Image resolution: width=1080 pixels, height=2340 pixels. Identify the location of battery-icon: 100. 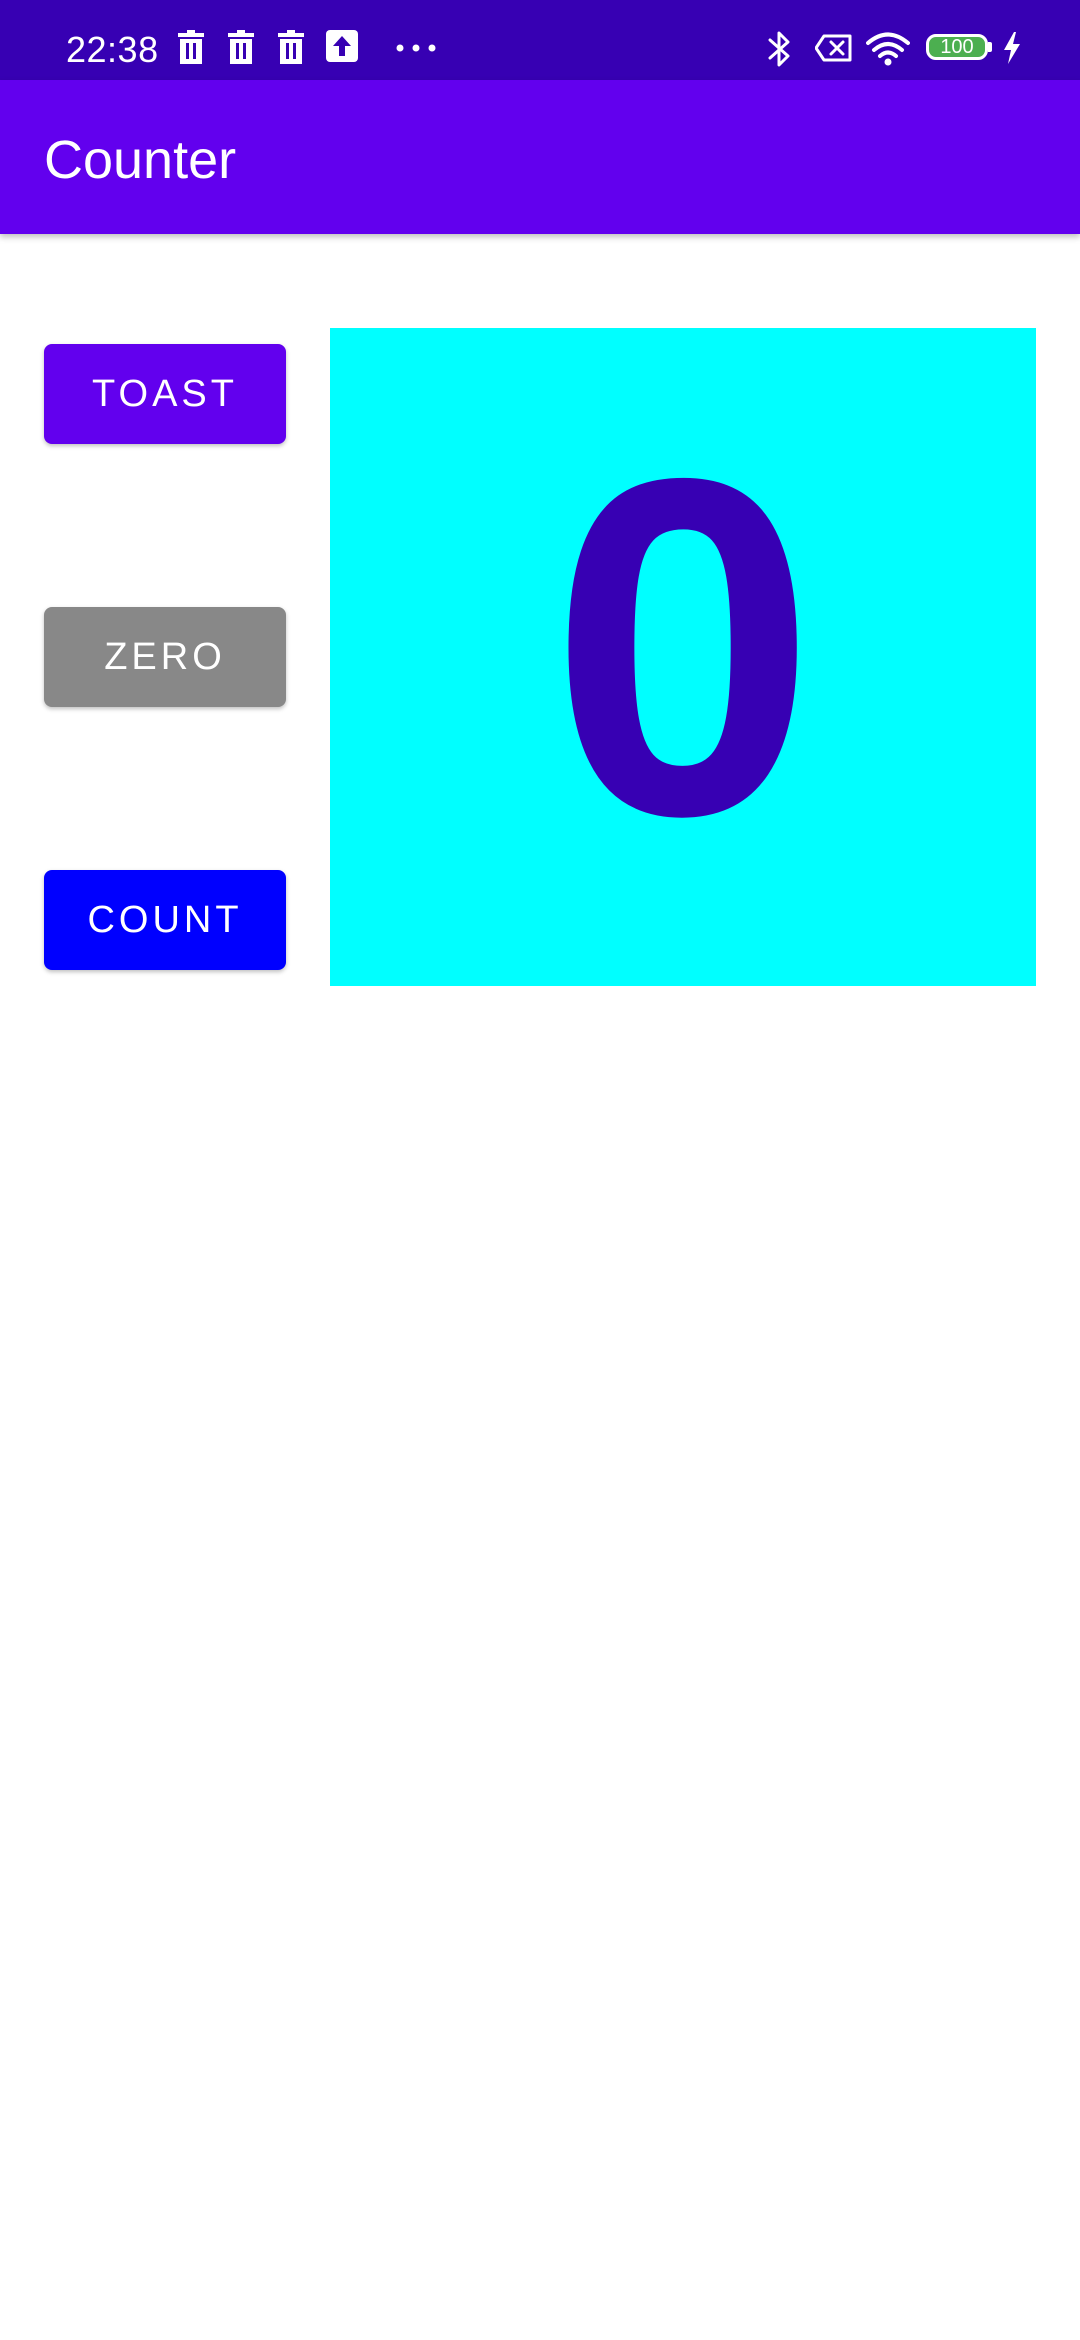
(957, 47).